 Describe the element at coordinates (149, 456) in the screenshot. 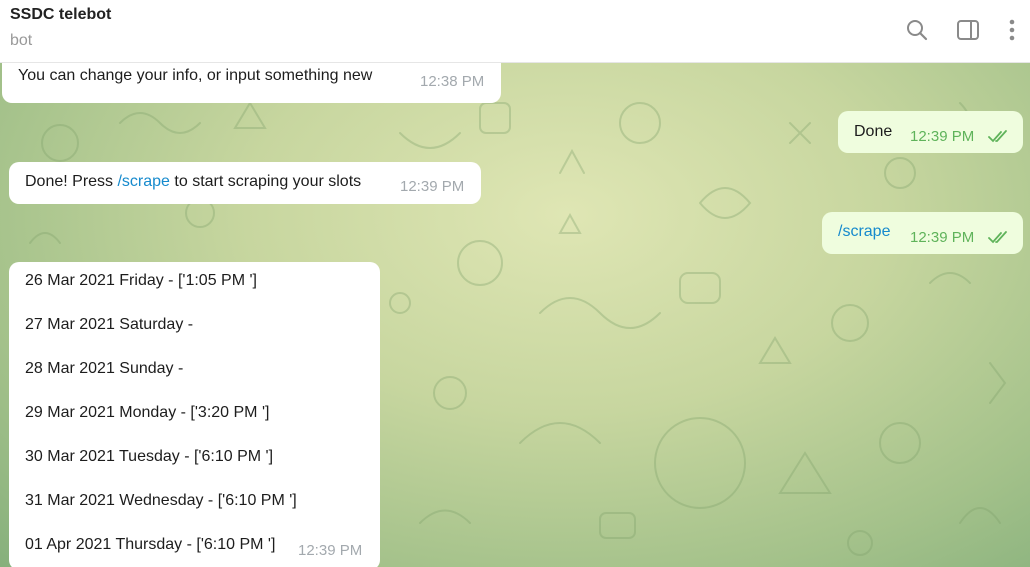

I see `slot-line: 30 Mar 2021 Tuesday - ['6:10 PM ']` at that location.